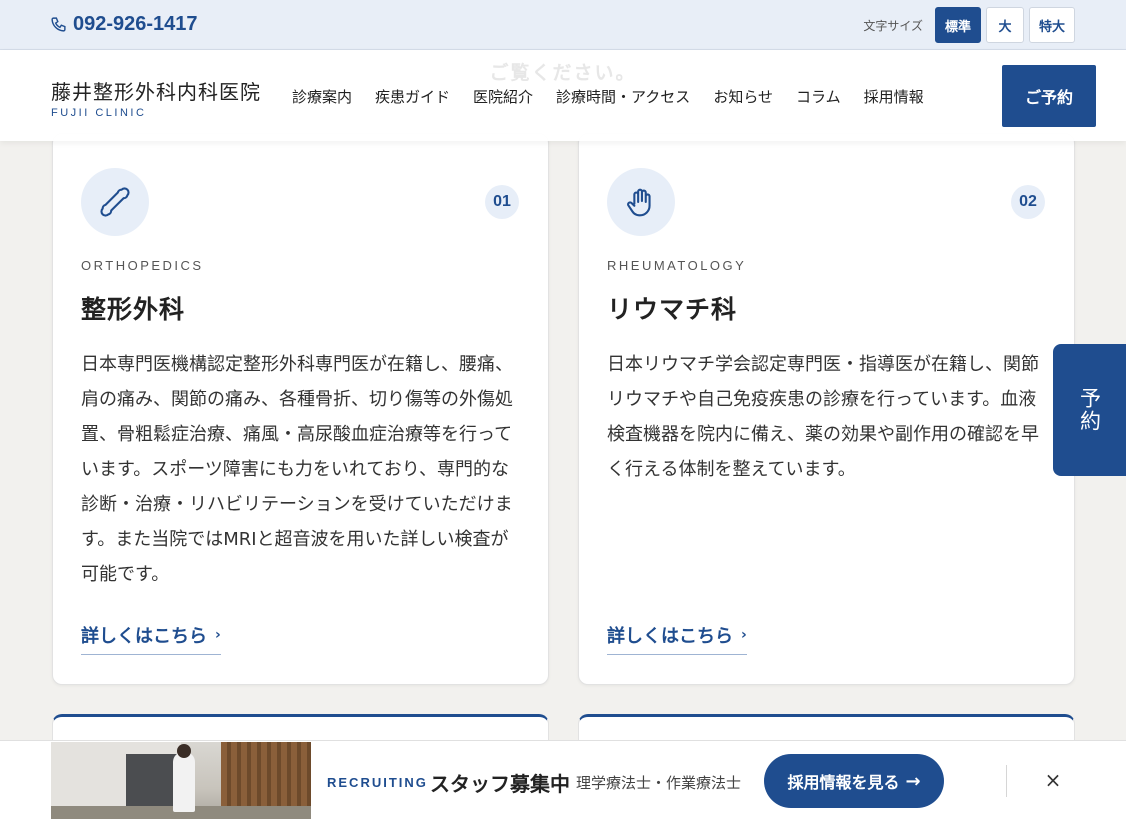 This screenshot has height=819, width=1126. Describe the element at coordinates (659, 783) in the screenshot. I see `recruit-subtitle: 理学療法士・作業療法士` at that location.